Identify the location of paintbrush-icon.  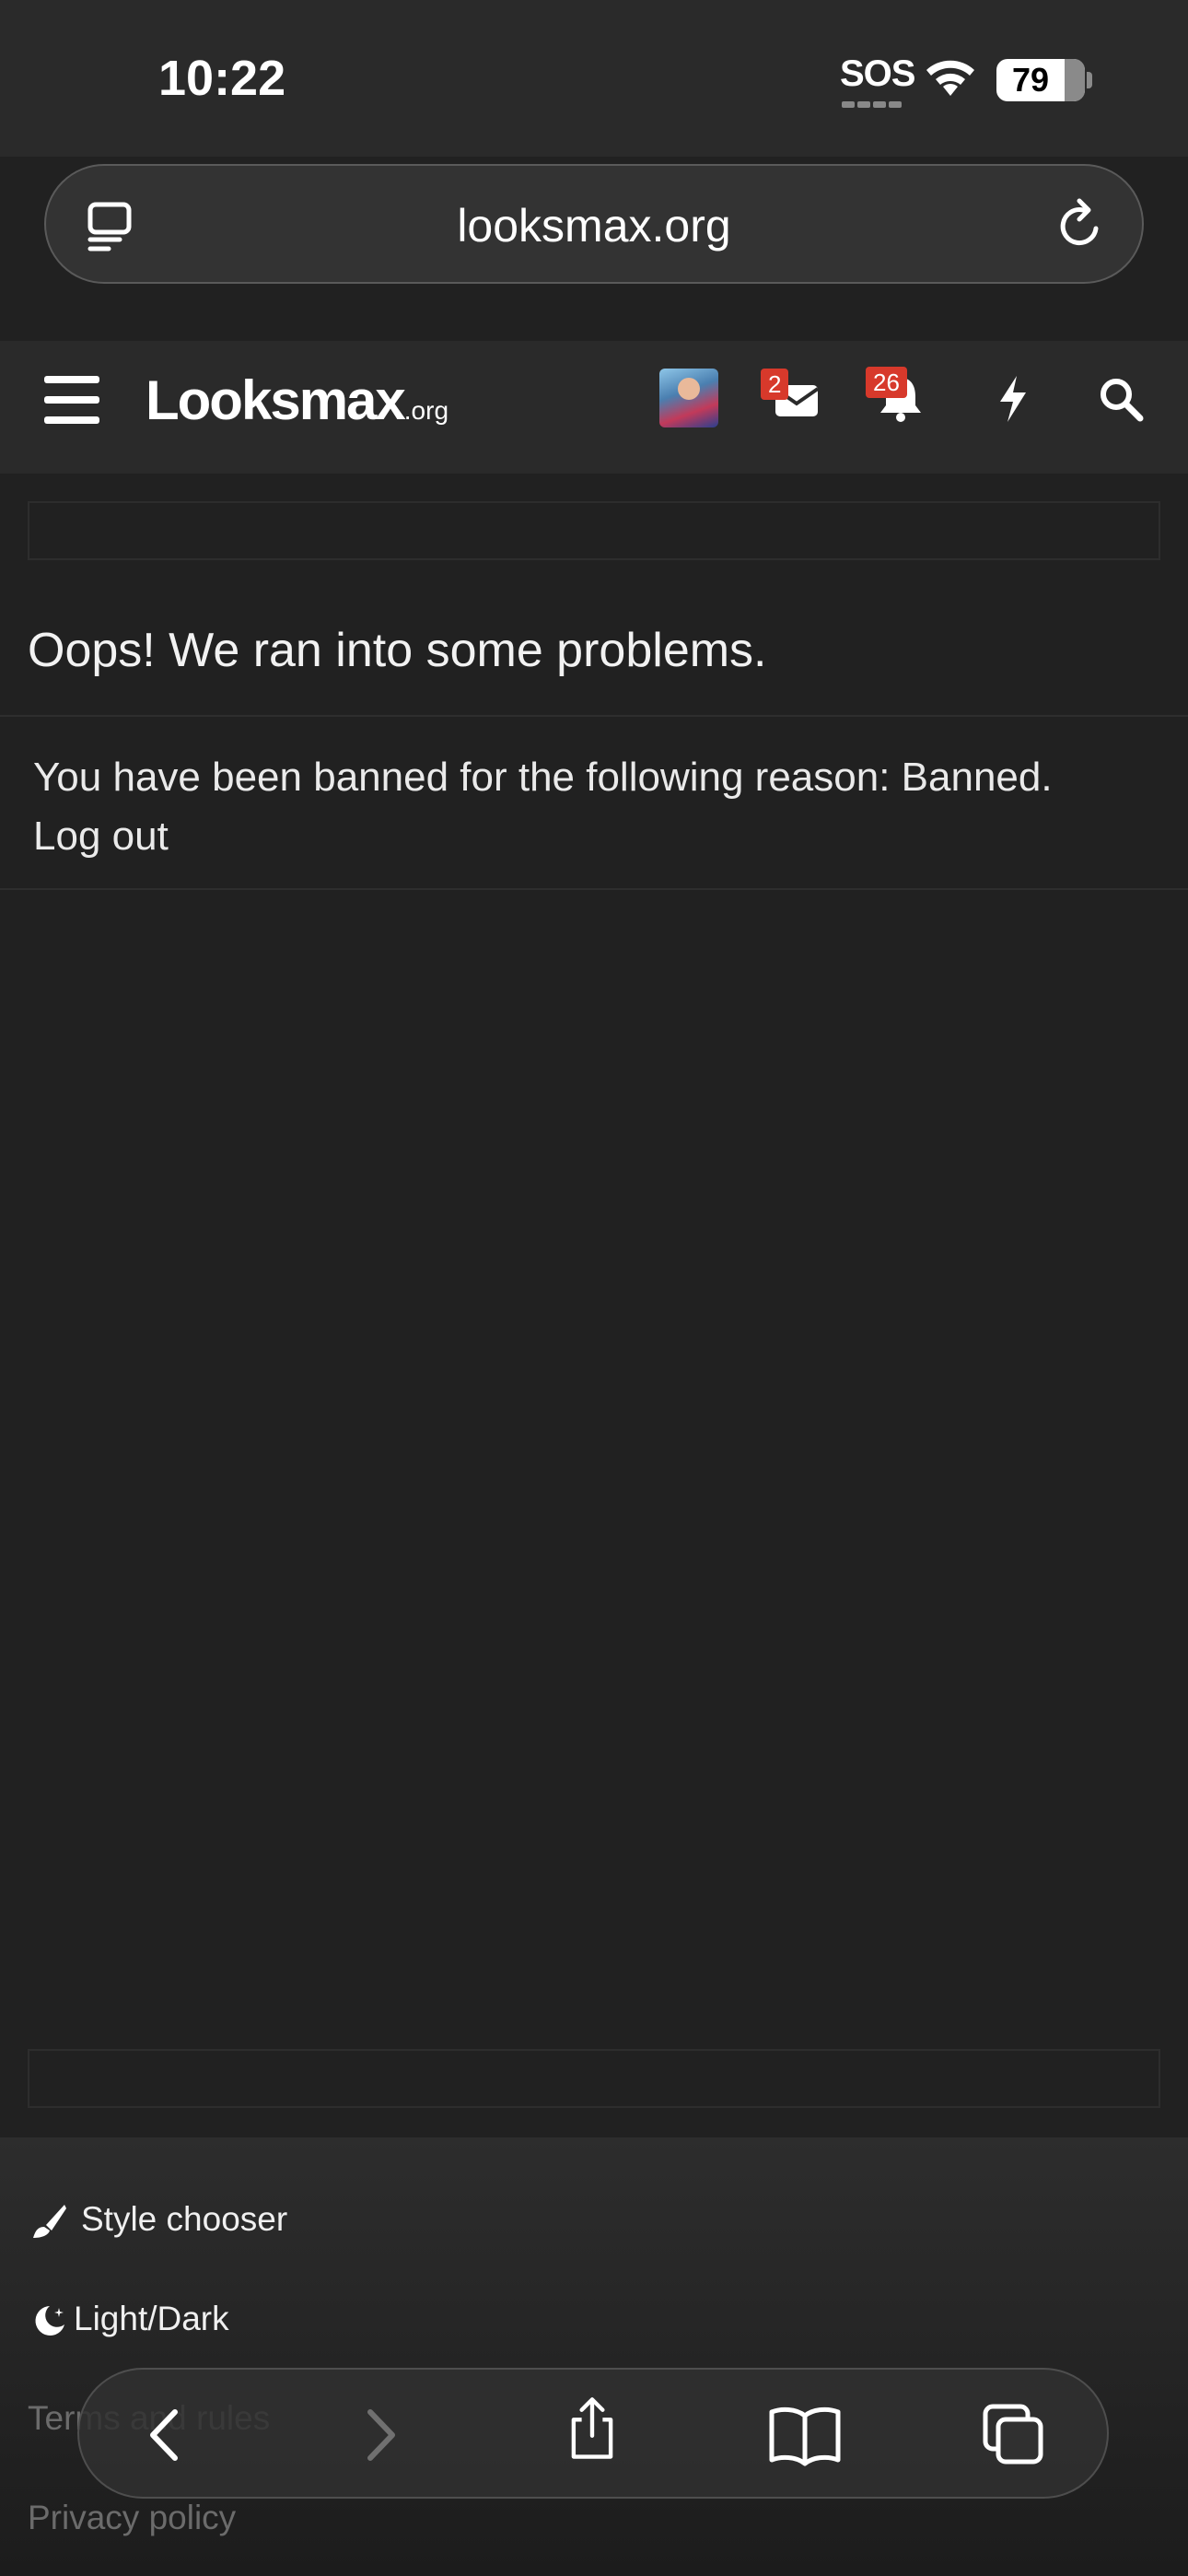
(49, 2222).